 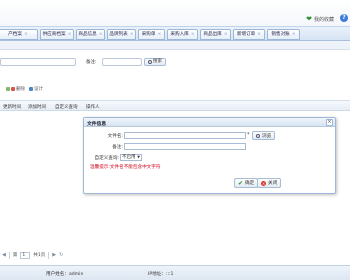 I want to click on delete-label: 删除, so click(x=20, y=89).